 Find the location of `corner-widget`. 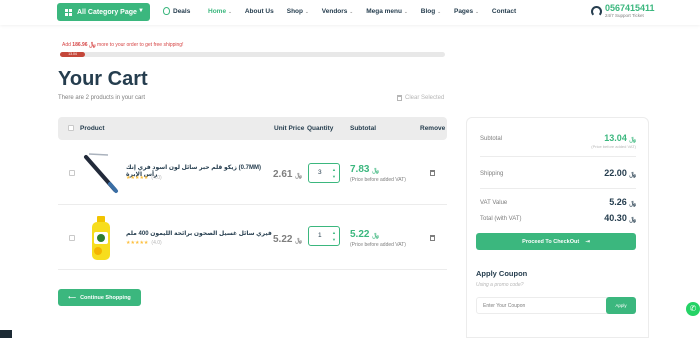

corner-widget is located at coordinates (6, 334).